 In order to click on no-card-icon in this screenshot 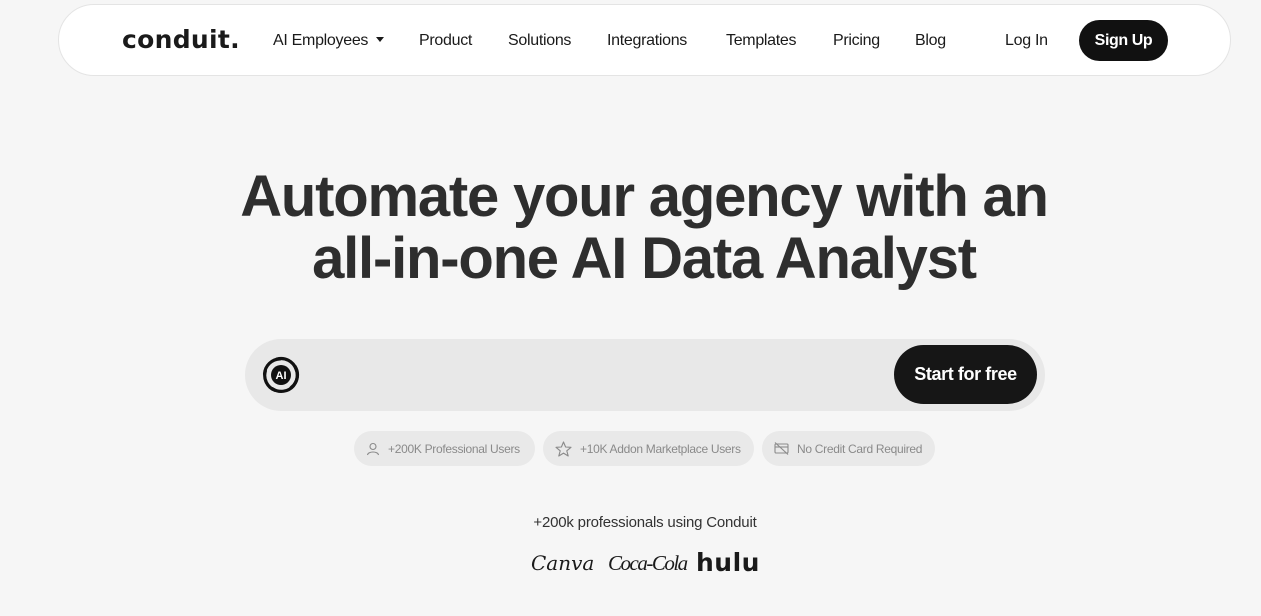, I will do `click(781, 448)`.